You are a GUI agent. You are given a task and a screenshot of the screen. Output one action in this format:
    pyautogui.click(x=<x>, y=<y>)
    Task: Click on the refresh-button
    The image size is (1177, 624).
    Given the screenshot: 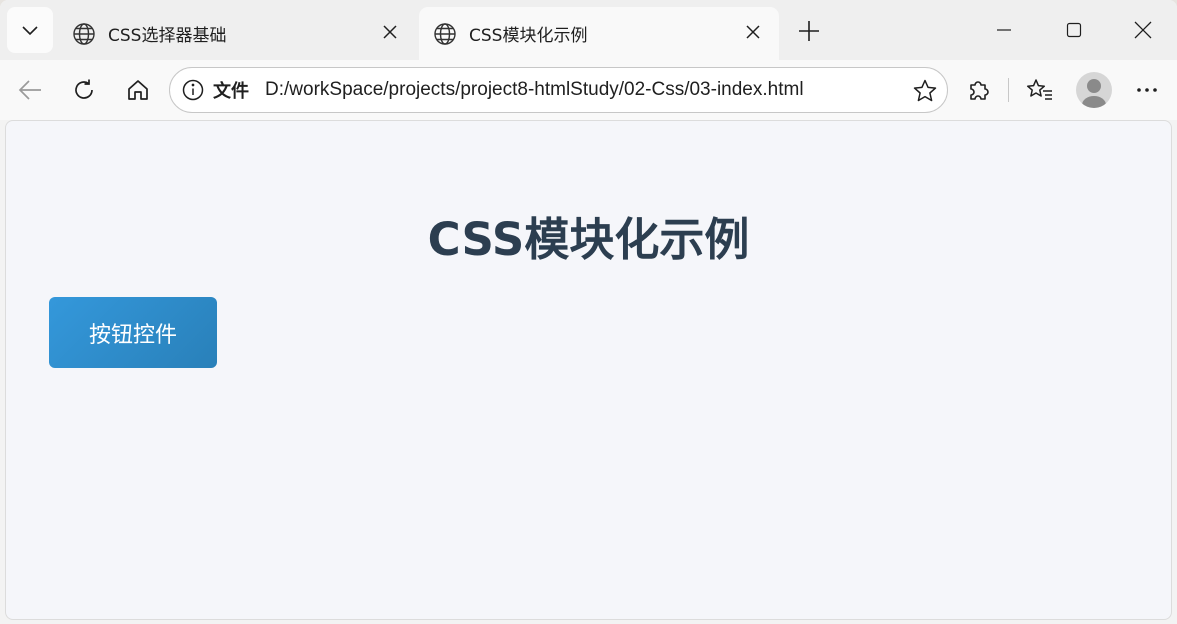 What is the action you would take?
    pyautogui.click(x=84, y=90)
    